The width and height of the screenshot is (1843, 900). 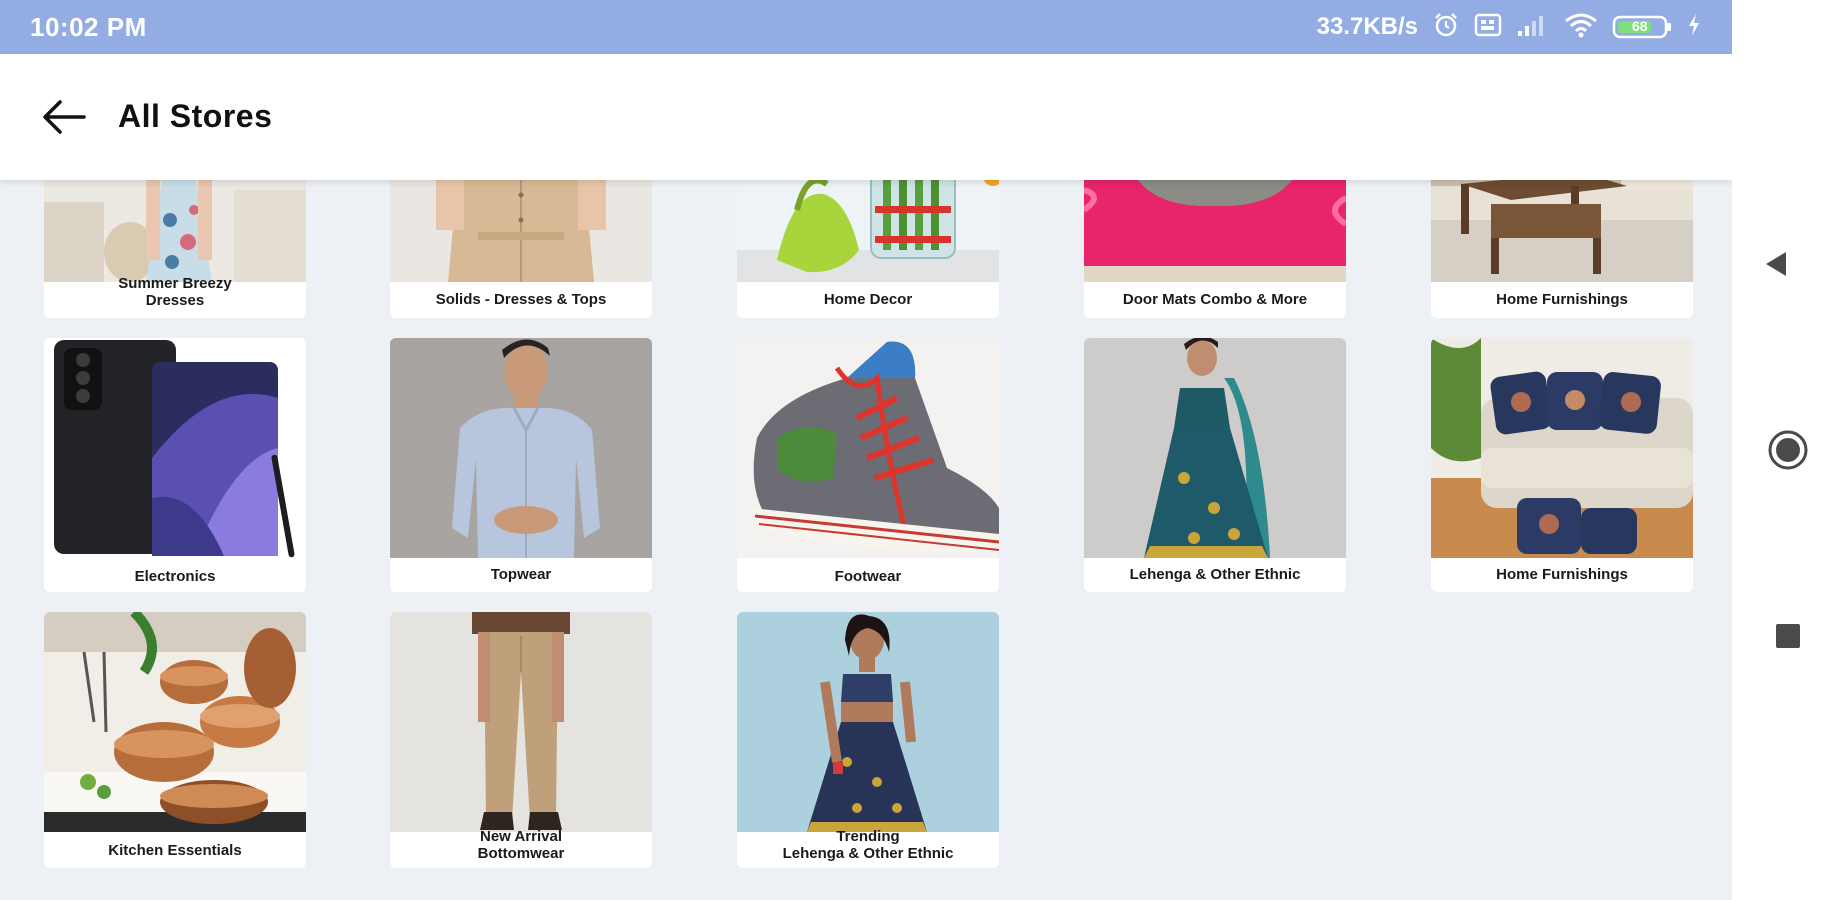 What do you see at coordinates (1488, 27) in the screenshot?
I see `data-saver-icon` at bounding box center [1488, 27].